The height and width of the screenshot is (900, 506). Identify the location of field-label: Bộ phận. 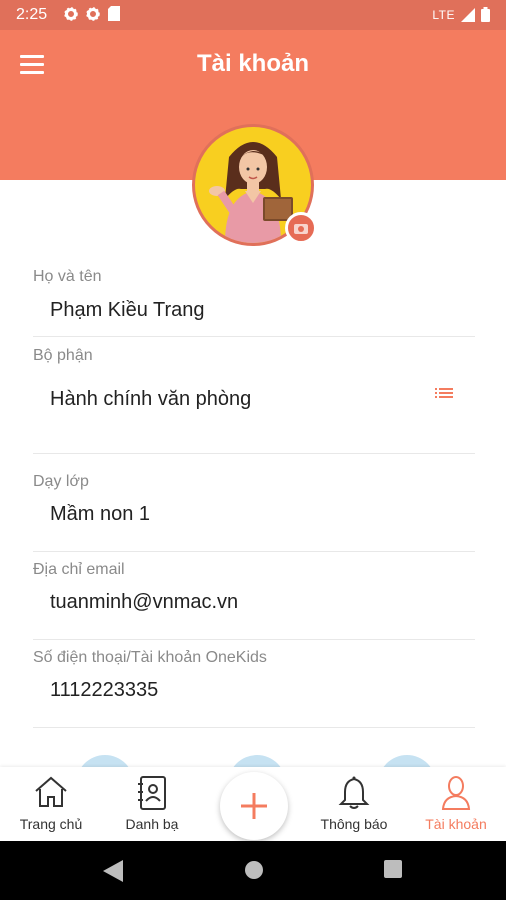
(63, 355).